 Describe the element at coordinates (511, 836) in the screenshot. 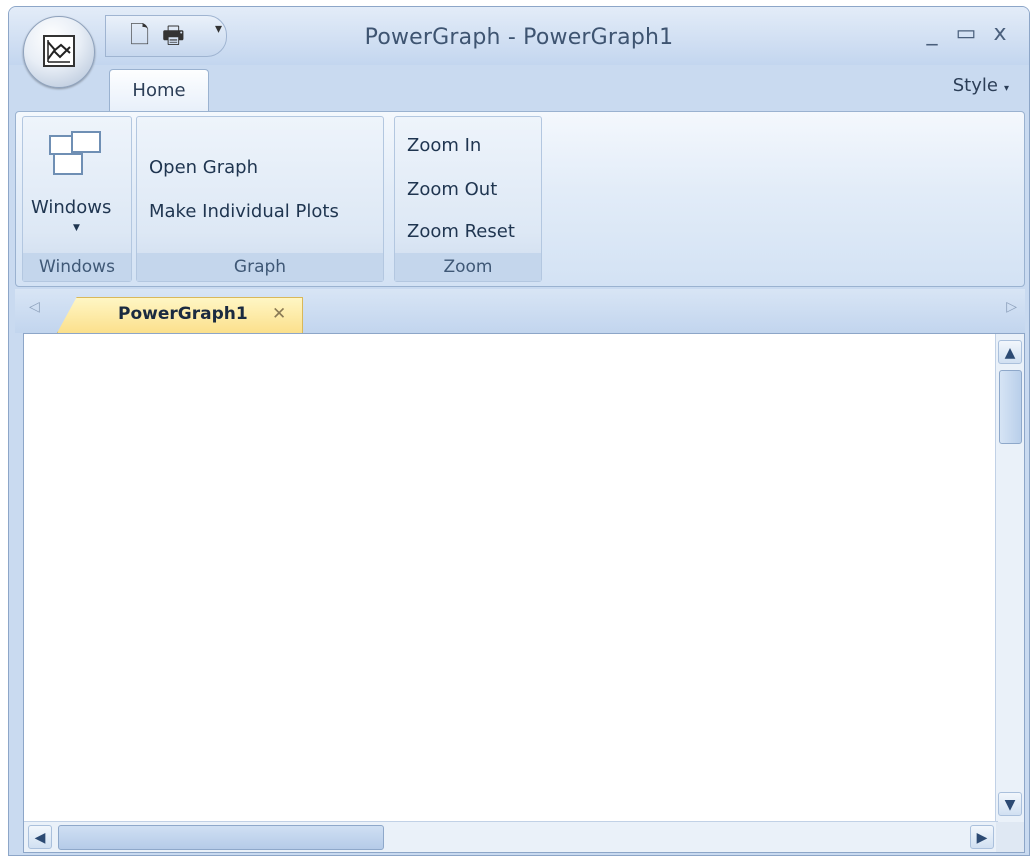

I see `horizontal-scrollbar: ◀ ▶` at that location.